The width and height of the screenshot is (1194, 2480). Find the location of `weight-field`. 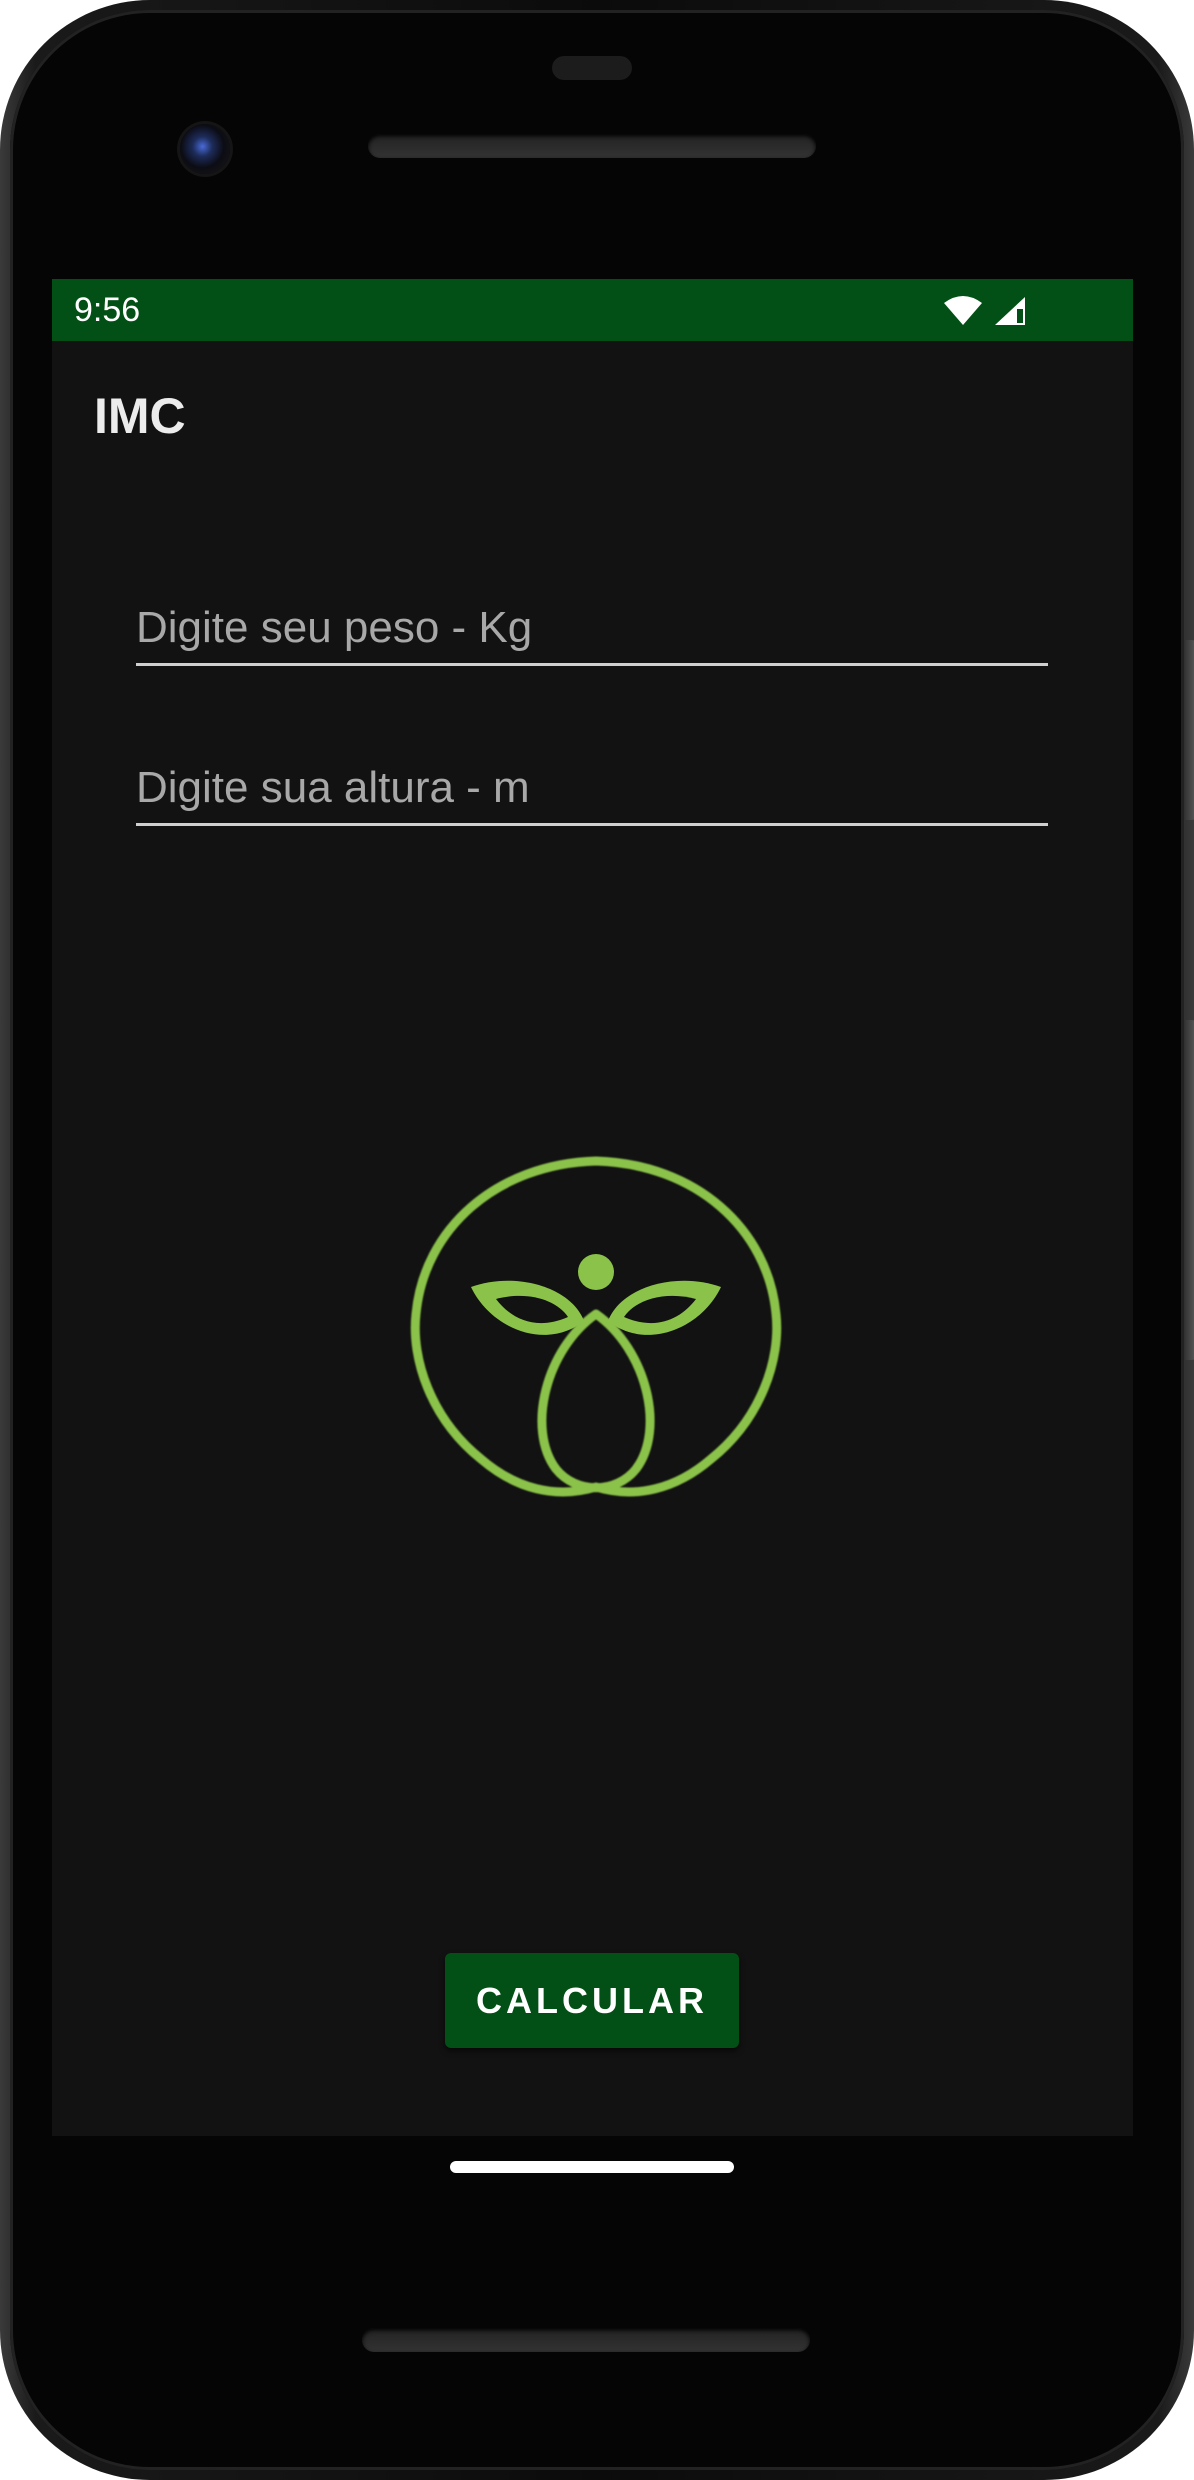

weight-field is located at coordinates (592, 629).